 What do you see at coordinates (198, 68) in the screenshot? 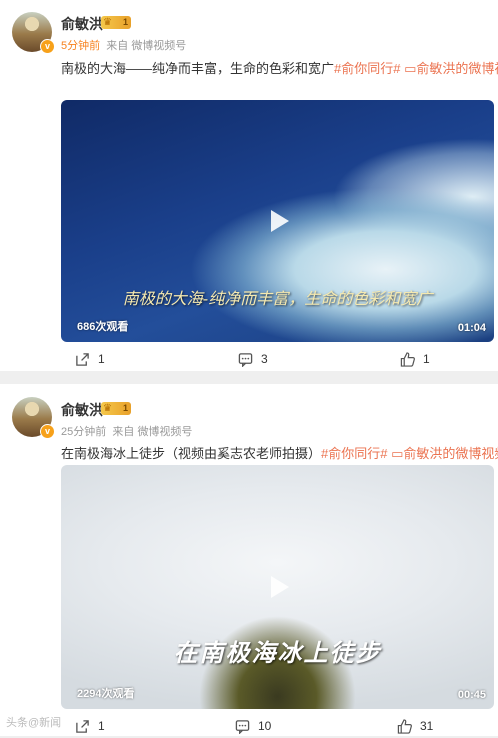
I see `post-text-main: 南极的大海——纯净而丰富，生命的色彩和宽广` at bounding box center [198, 68].